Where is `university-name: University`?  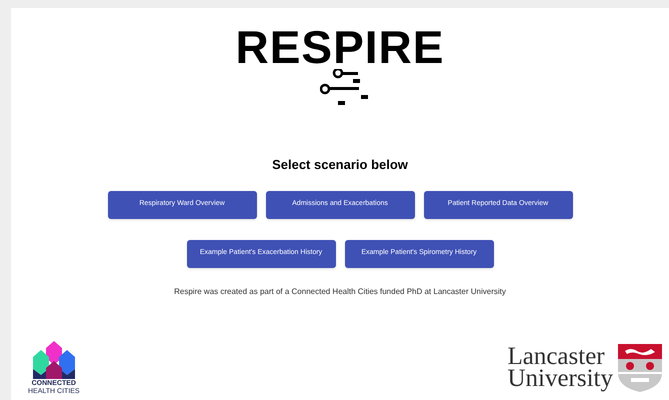
university-name: University is located at coordinates (560, 379).